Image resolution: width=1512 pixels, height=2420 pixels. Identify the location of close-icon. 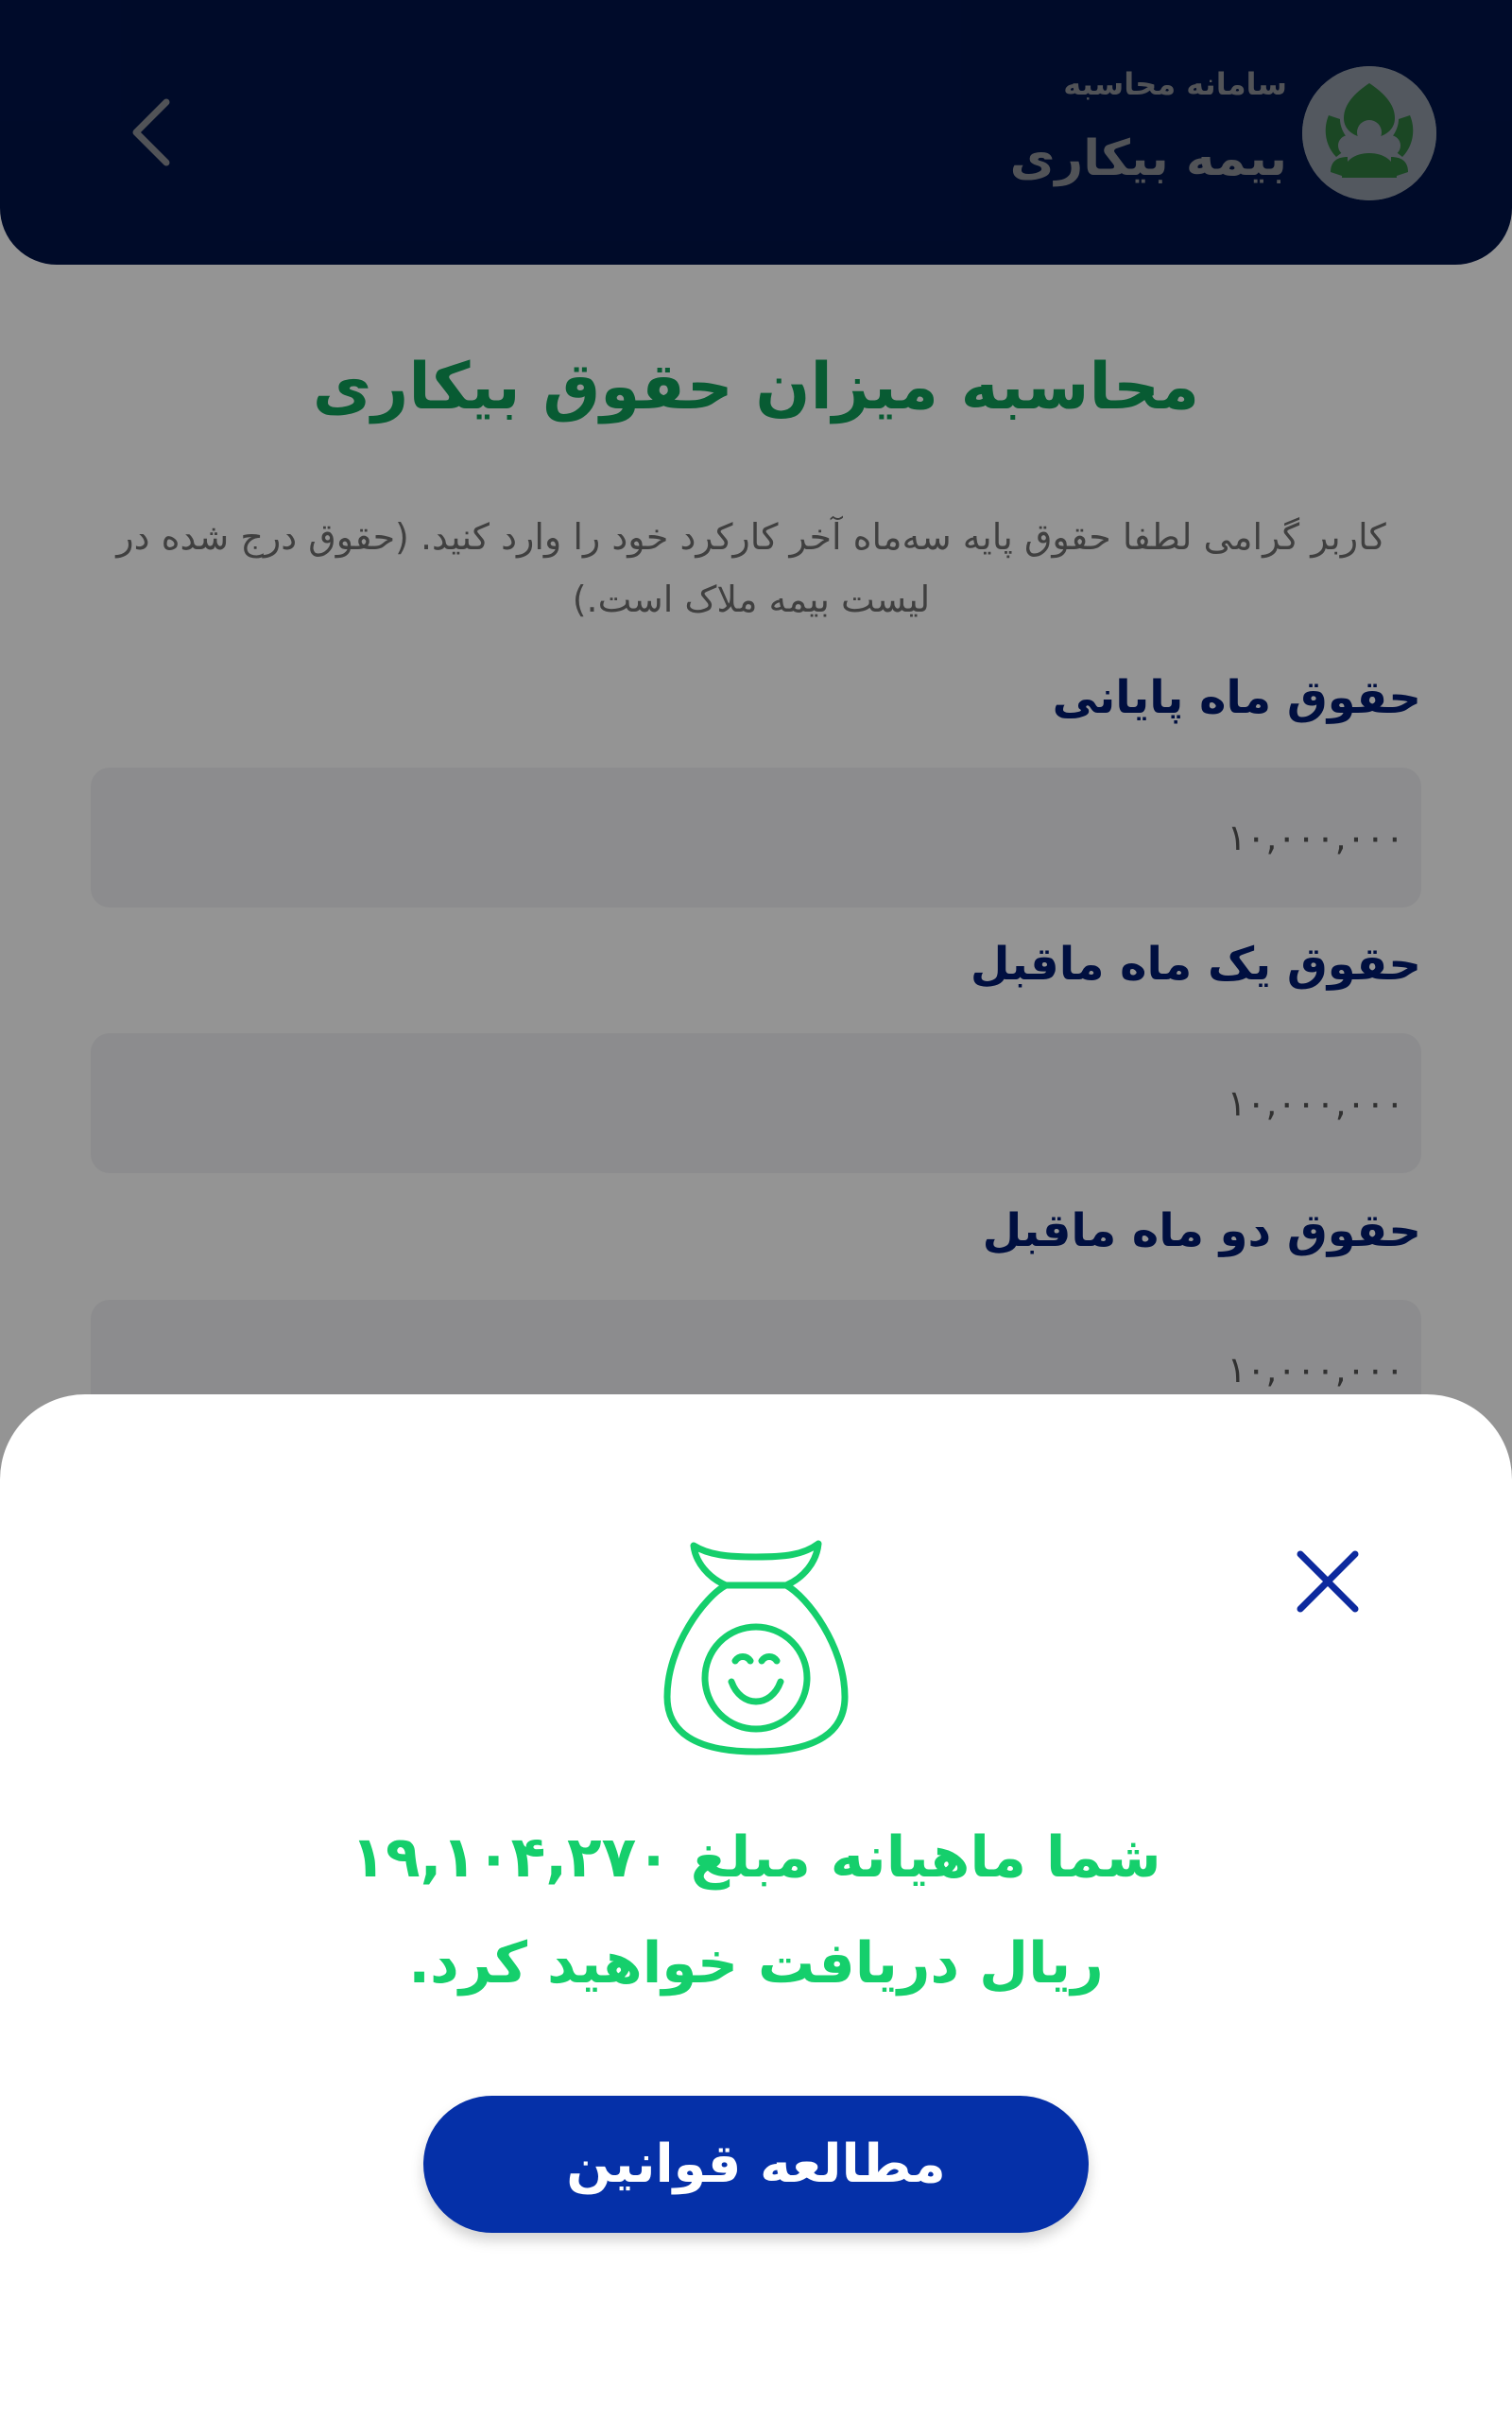
(1328, 1581).